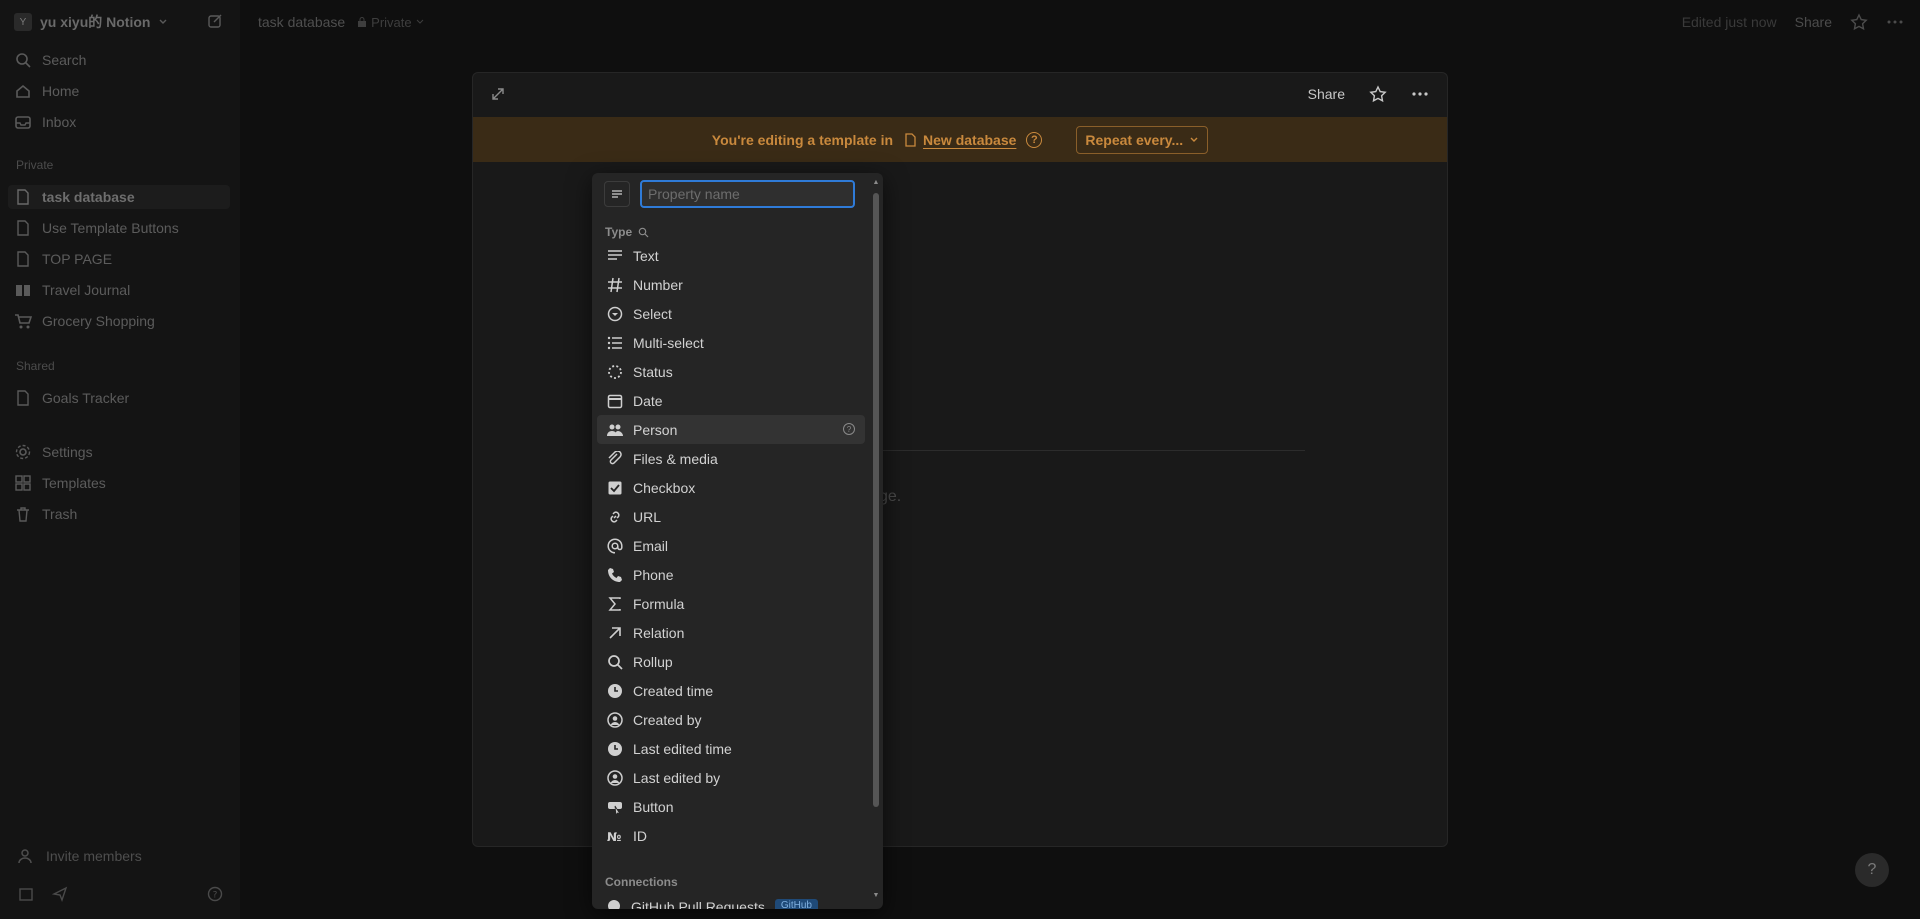 This screenshot has width=1920, height=919. I want to click on type-option-number: Number, so click(731, 284).